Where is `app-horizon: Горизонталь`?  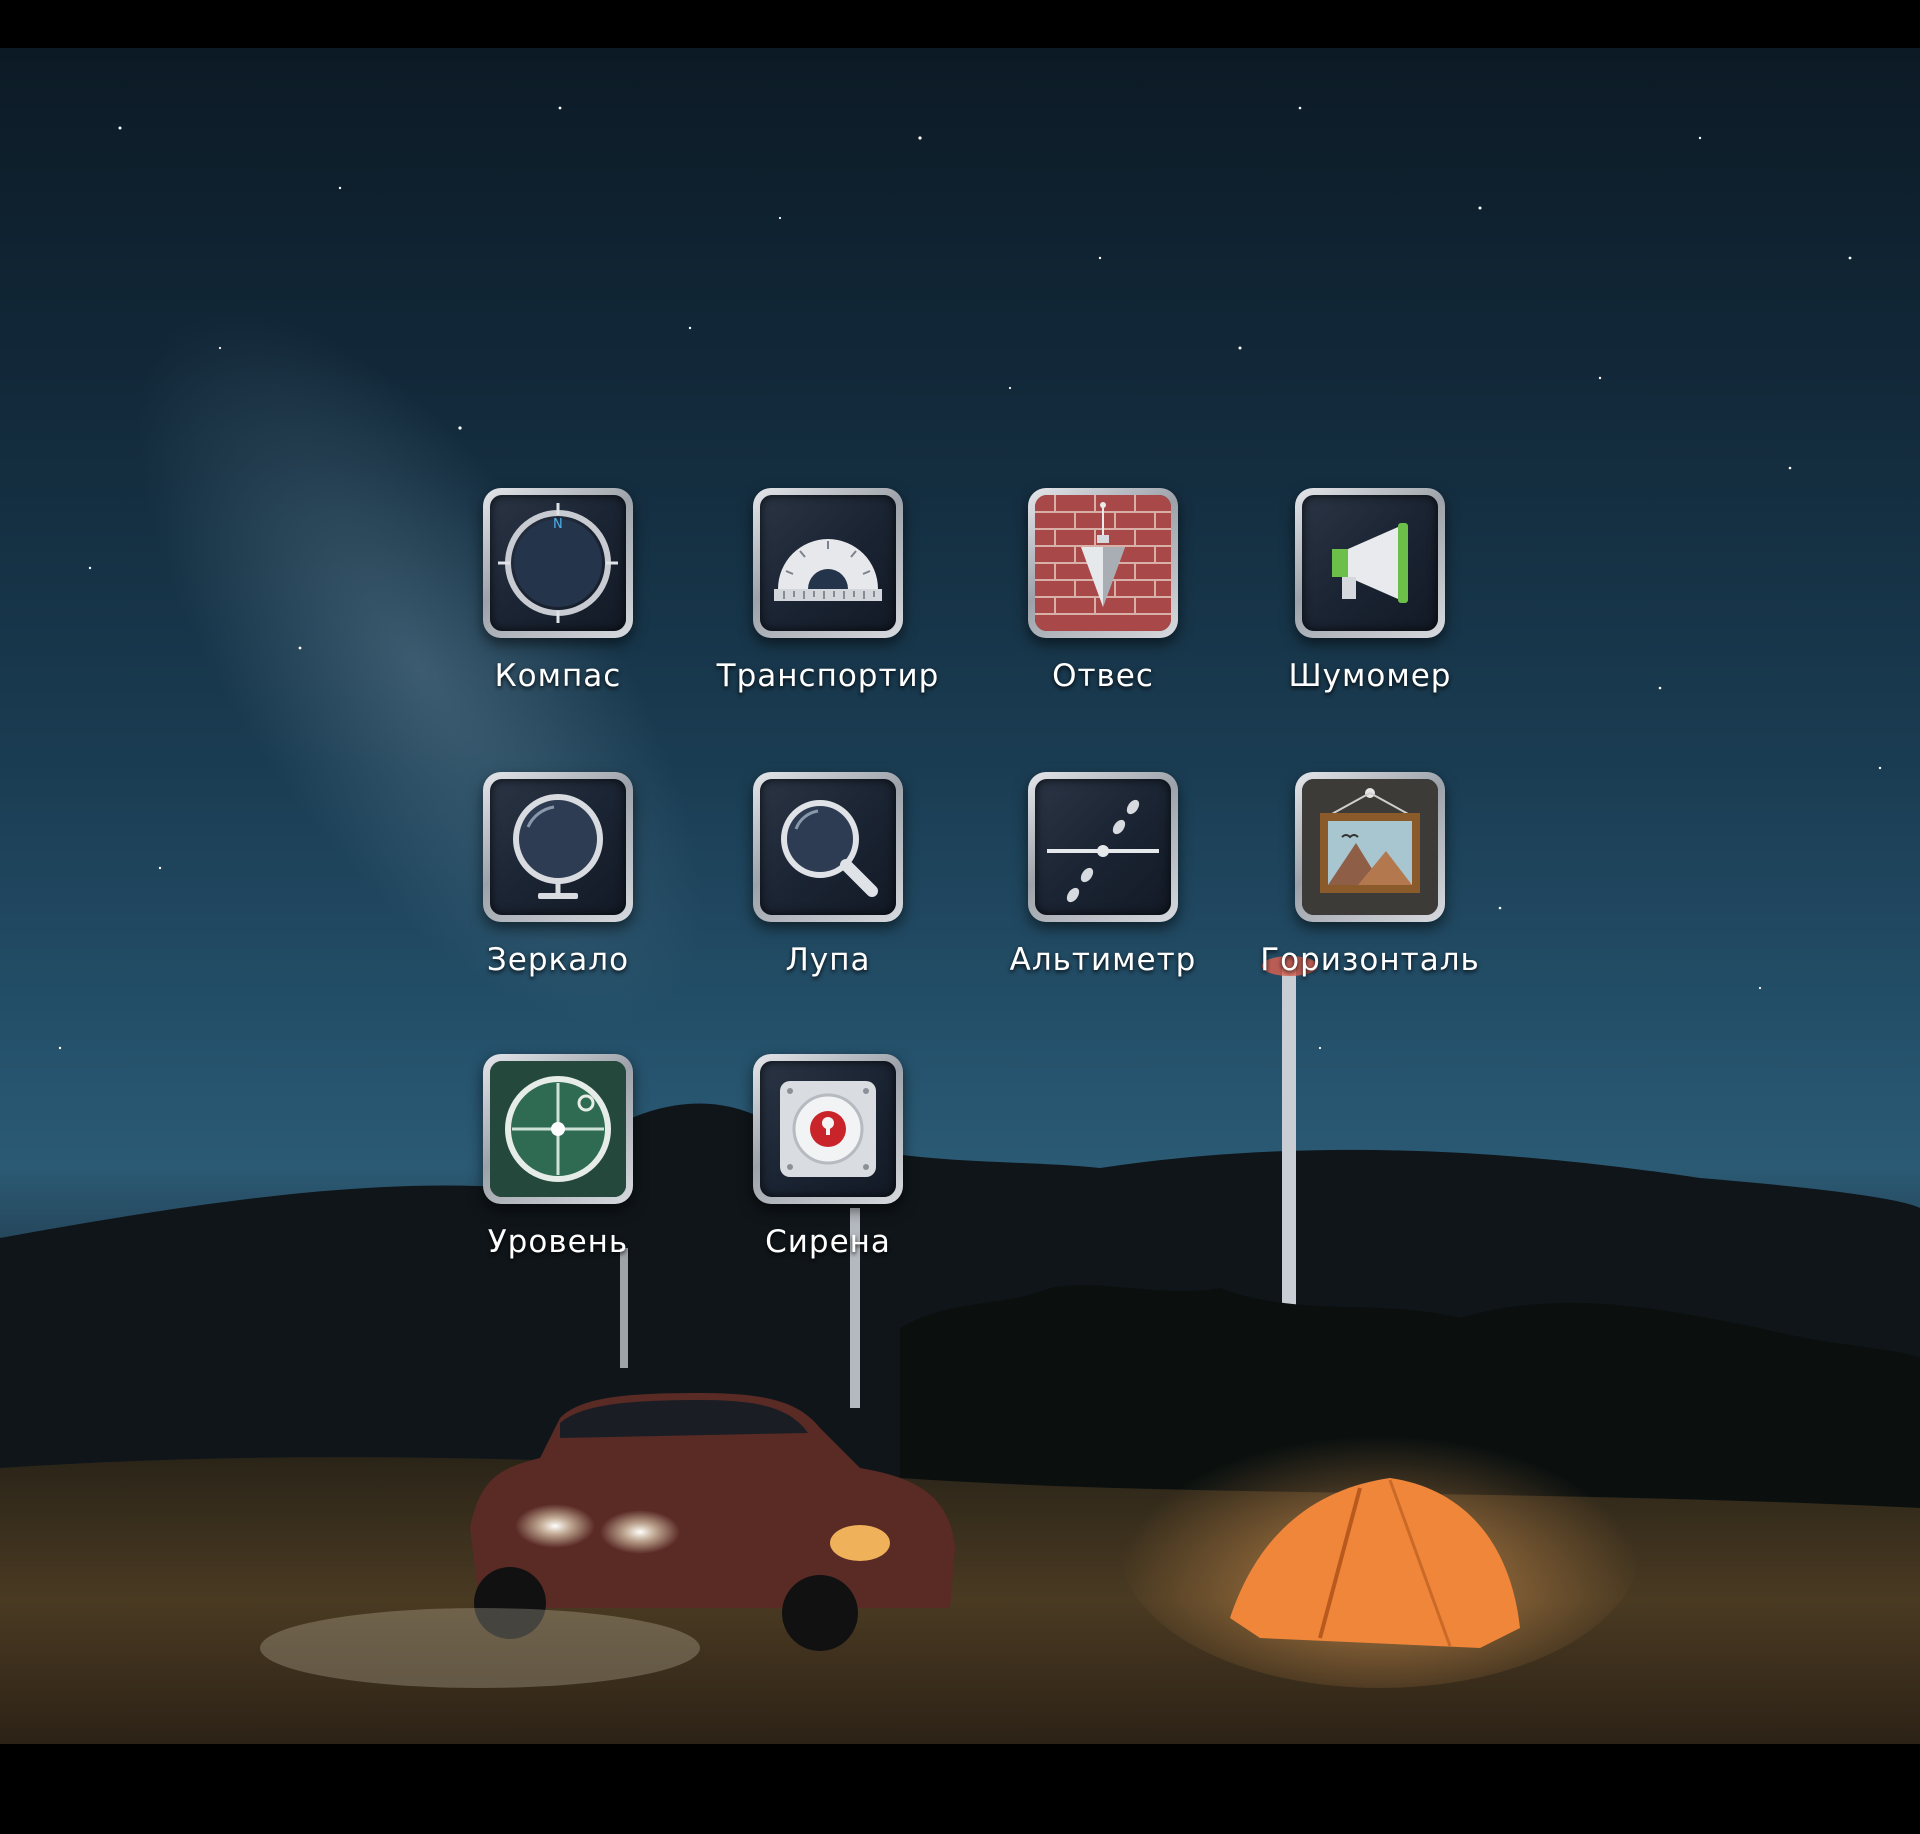
app-horizon: Горизонталь is located at coordinates (1370, 902).